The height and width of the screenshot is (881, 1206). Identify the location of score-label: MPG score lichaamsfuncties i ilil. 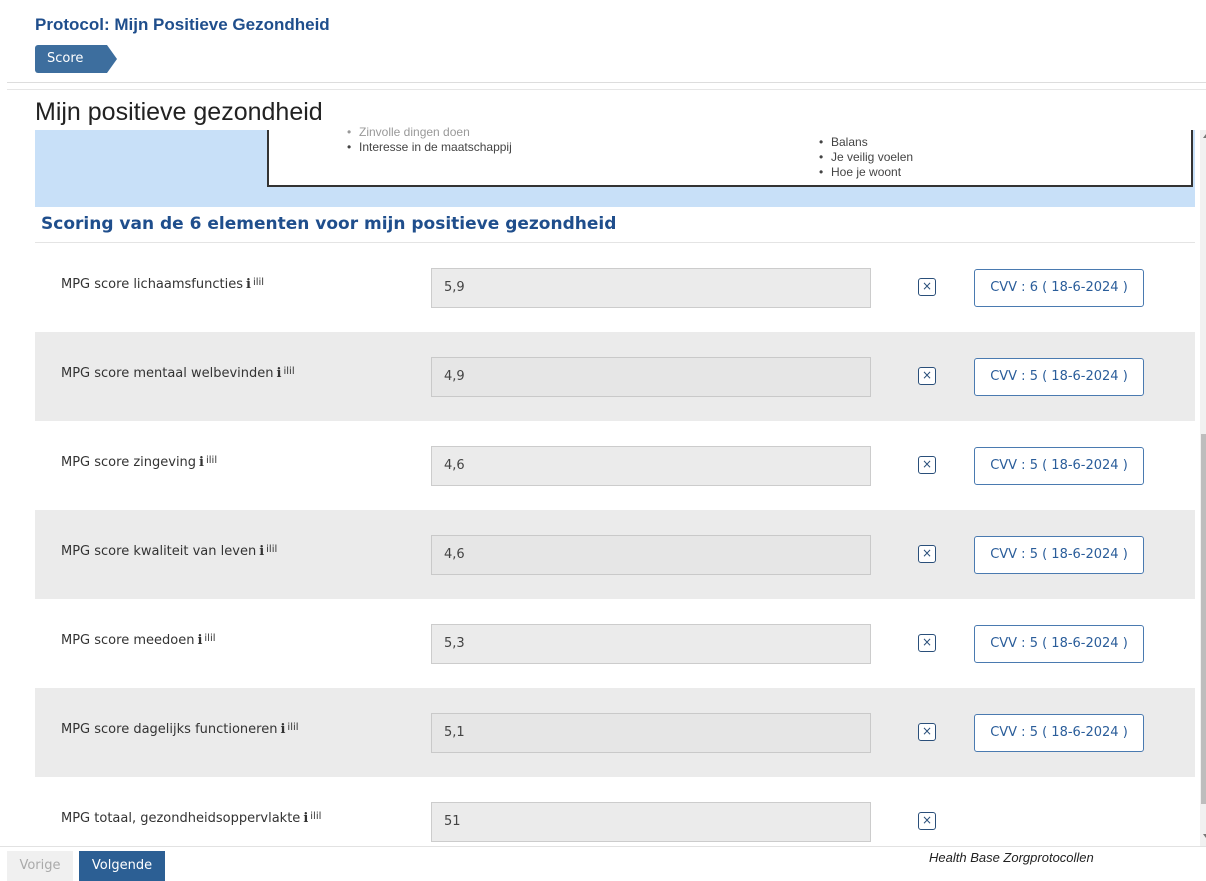
(162, 284).